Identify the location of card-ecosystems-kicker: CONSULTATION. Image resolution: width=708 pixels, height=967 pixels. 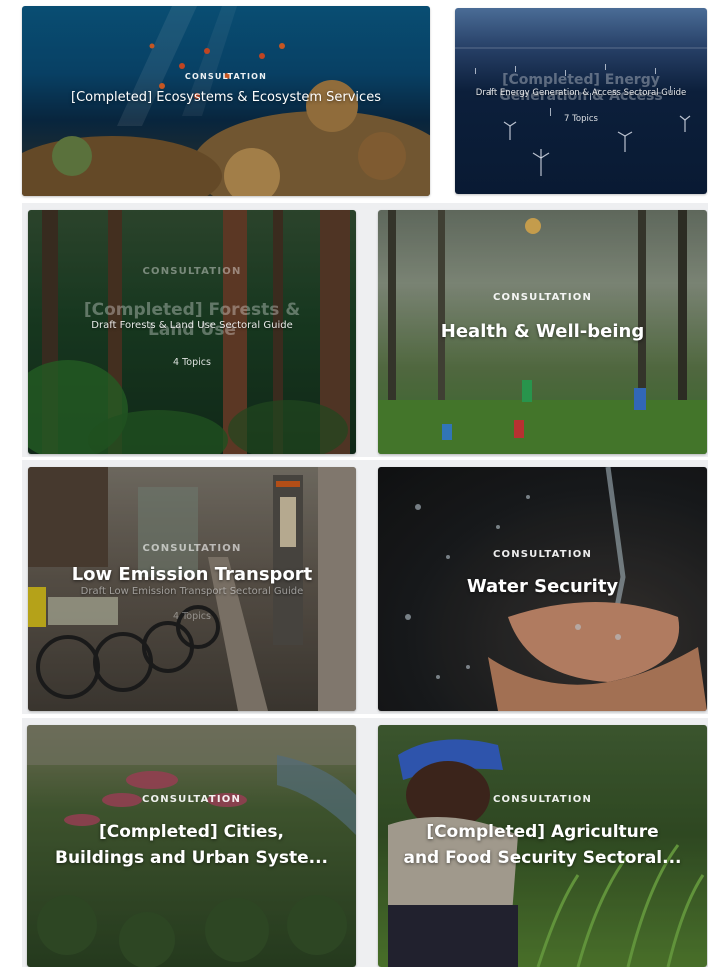
(226, 76).